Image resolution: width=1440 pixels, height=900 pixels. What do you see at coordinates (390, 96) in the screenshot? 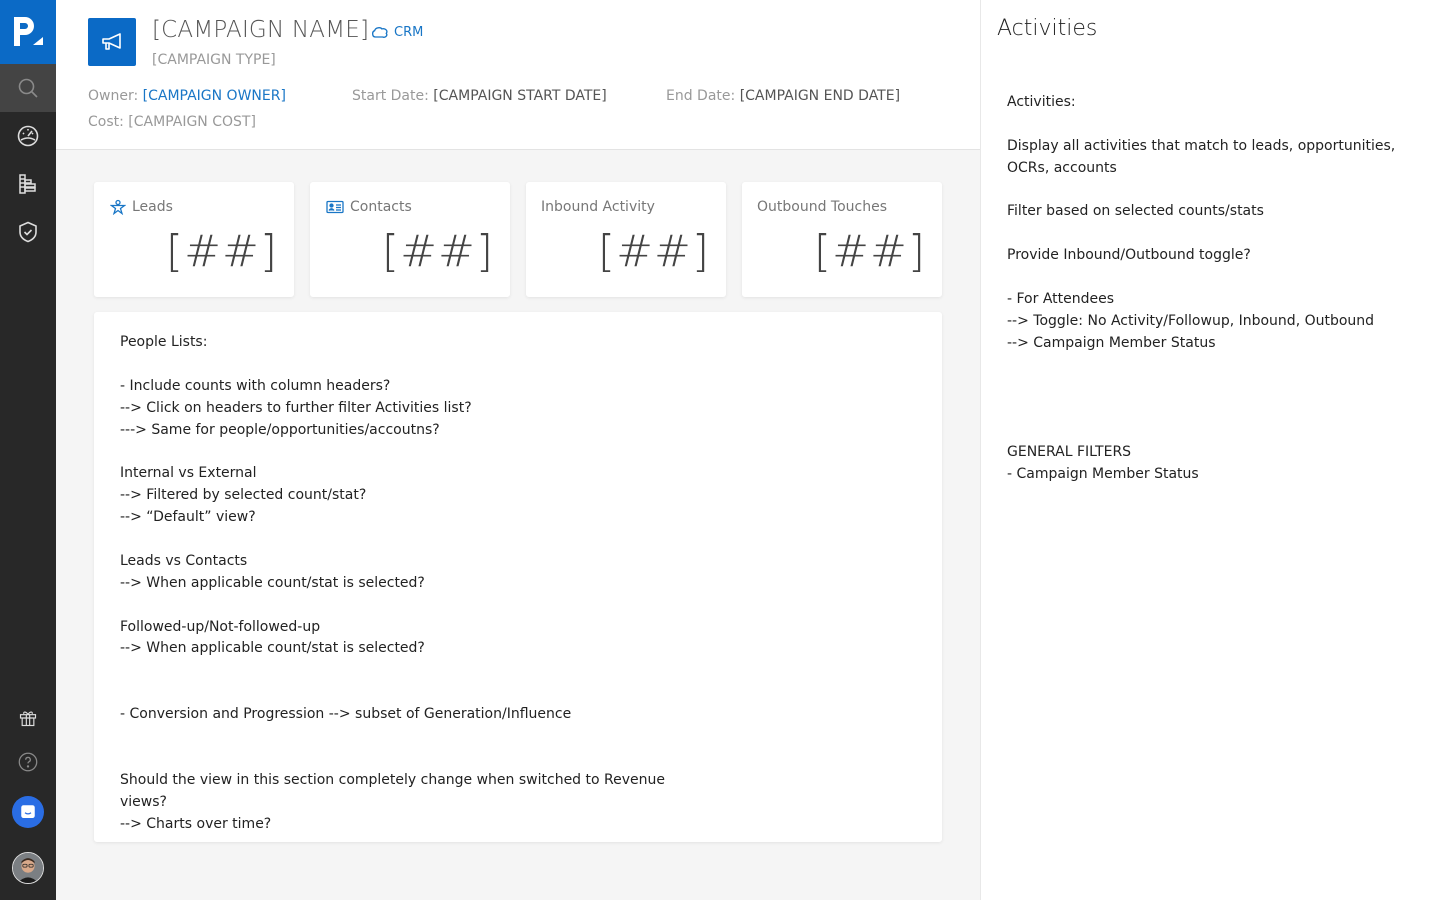
I see `start-date-label: Start Date:` at bounding box center [390, 96].